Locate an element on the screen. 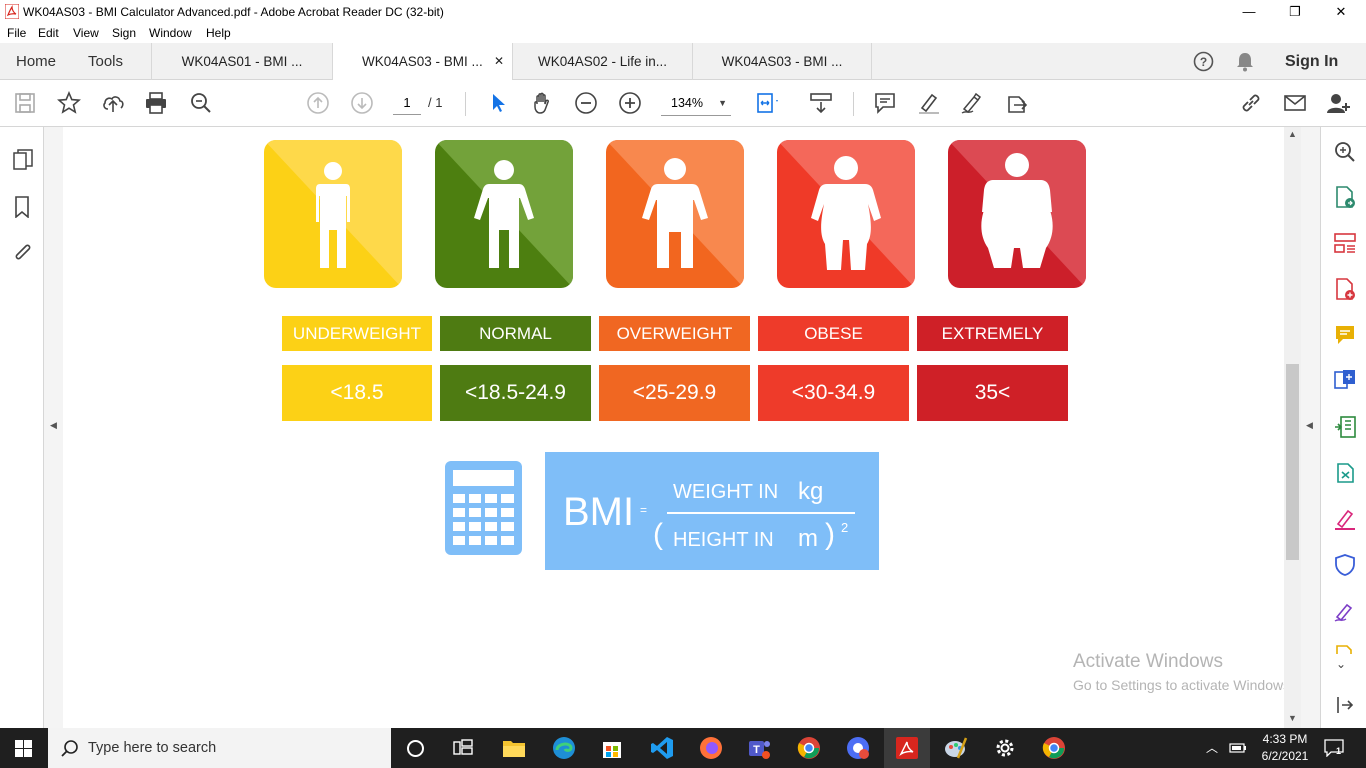 The width and height of the screenshot is (1366, 768). scroll-mode-icon is located at coordinates (821, 103).